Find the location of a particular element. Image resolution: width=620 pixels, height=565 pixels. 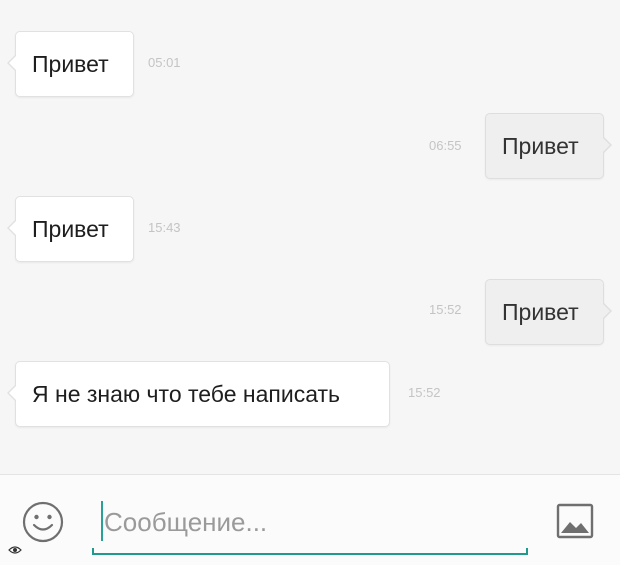

message-timestamp: 05:01 is located at coordinates (164, 62).